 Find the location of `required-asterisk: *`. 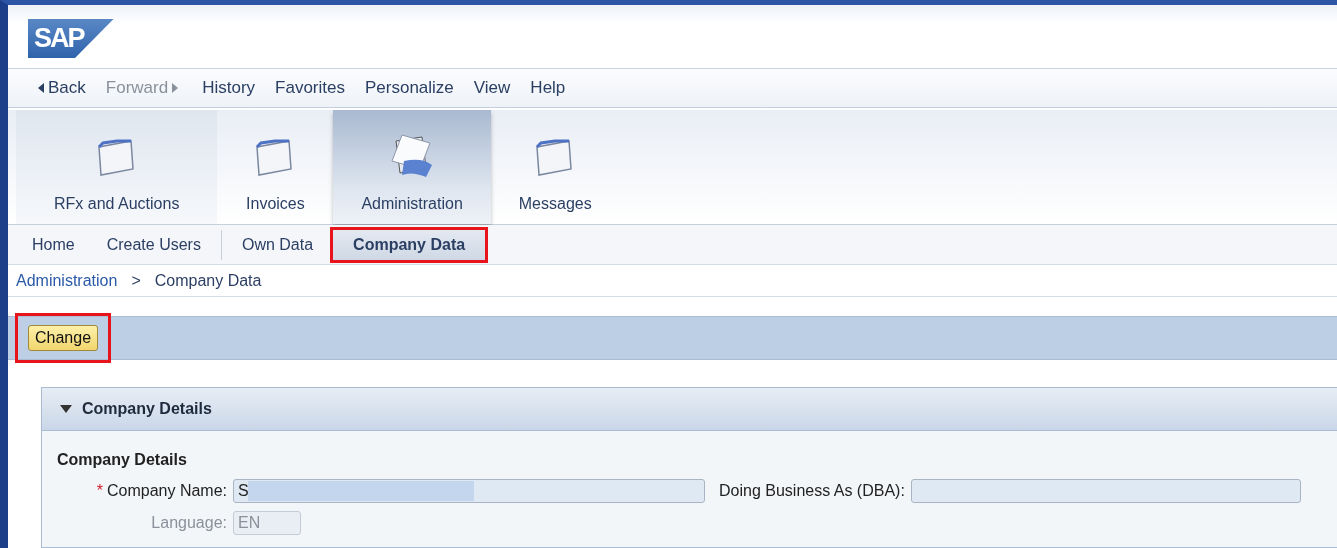

required-asterisk: * is located at coordinates (99, 490).